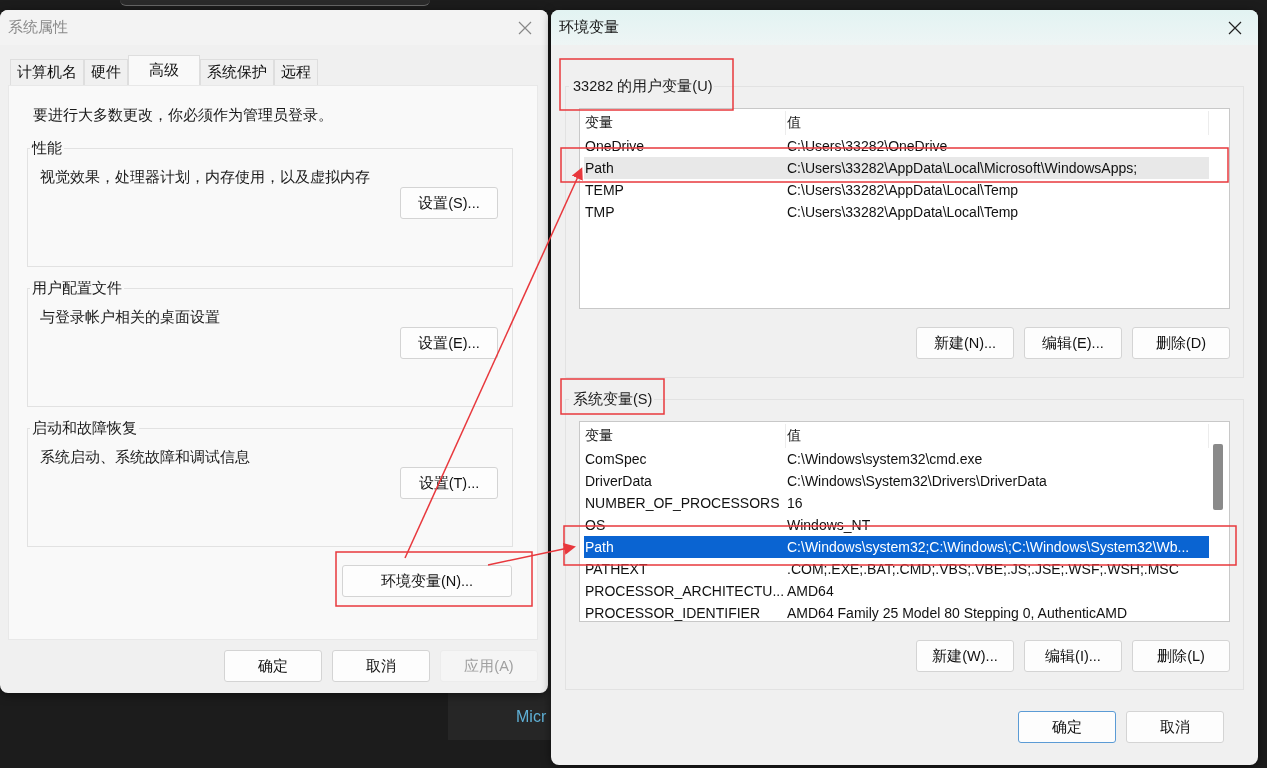 The height and width of the screenshot is (768, 1267). I want to click on group-description: 视觉效果，处理器计划，内存使用，以及虚拟内存, so click(205, 177).